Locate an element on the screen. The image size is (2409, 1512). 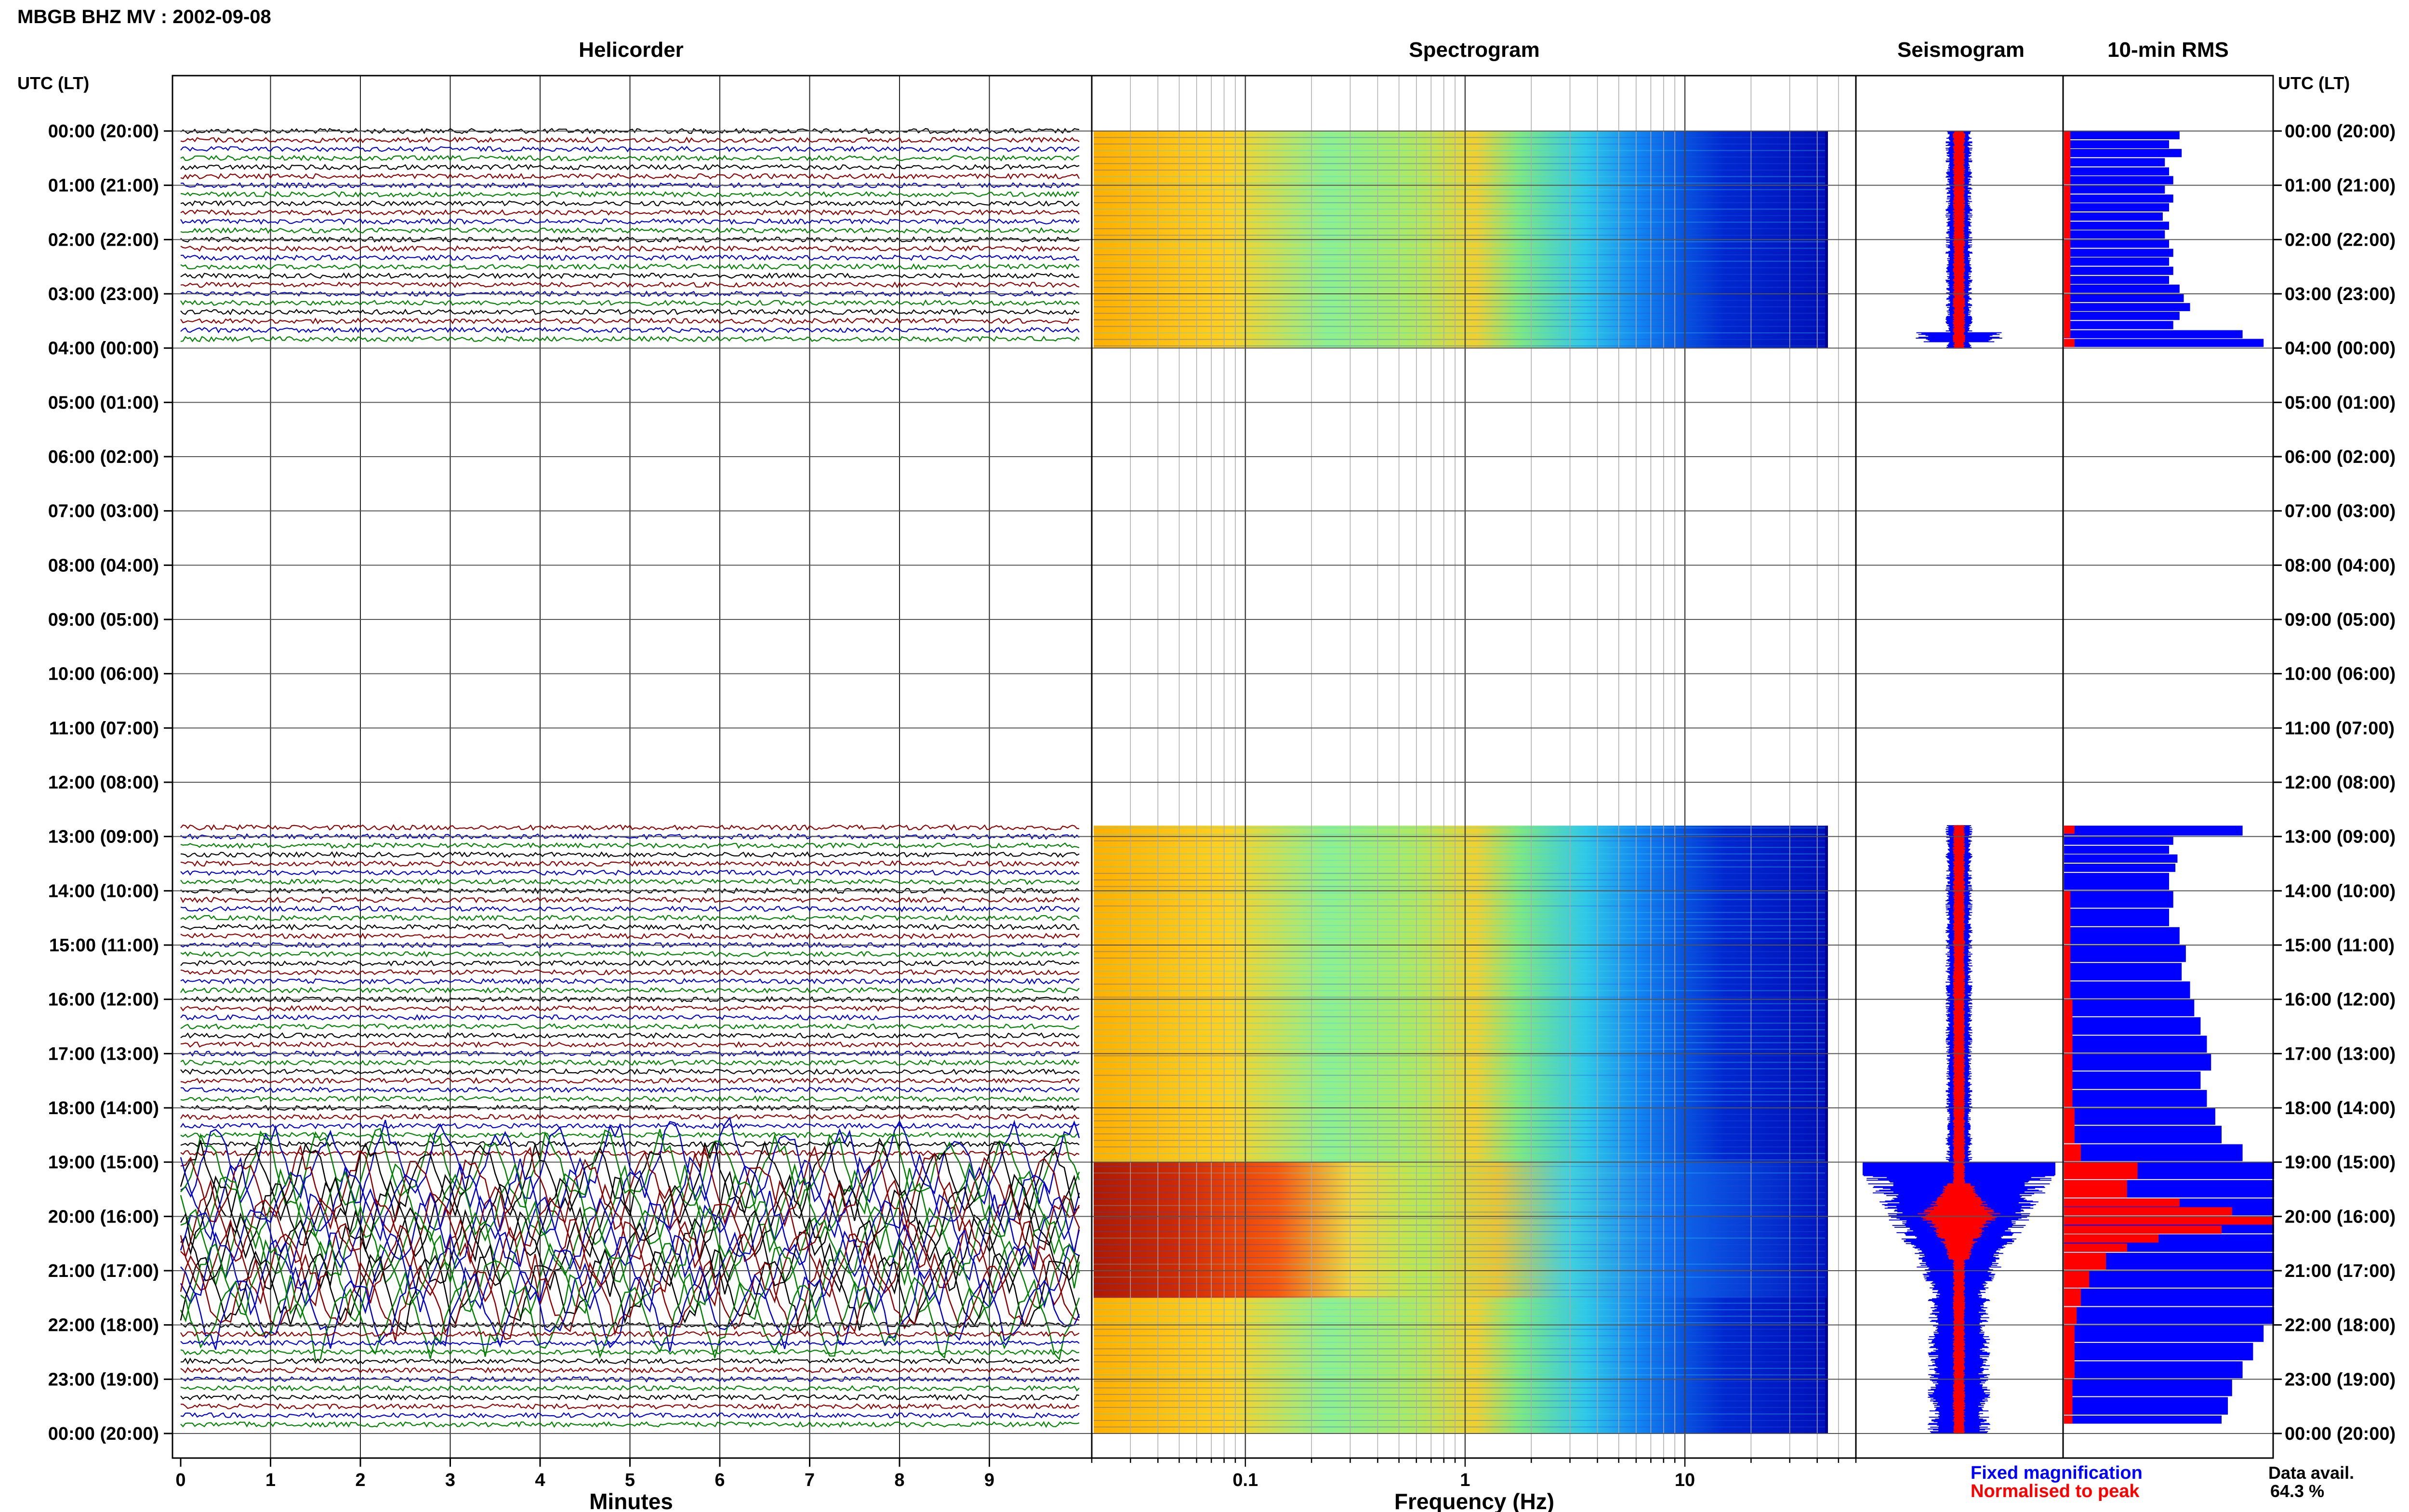
time-label: 12:00 (08:00) is located at coordinates (2340, 783).